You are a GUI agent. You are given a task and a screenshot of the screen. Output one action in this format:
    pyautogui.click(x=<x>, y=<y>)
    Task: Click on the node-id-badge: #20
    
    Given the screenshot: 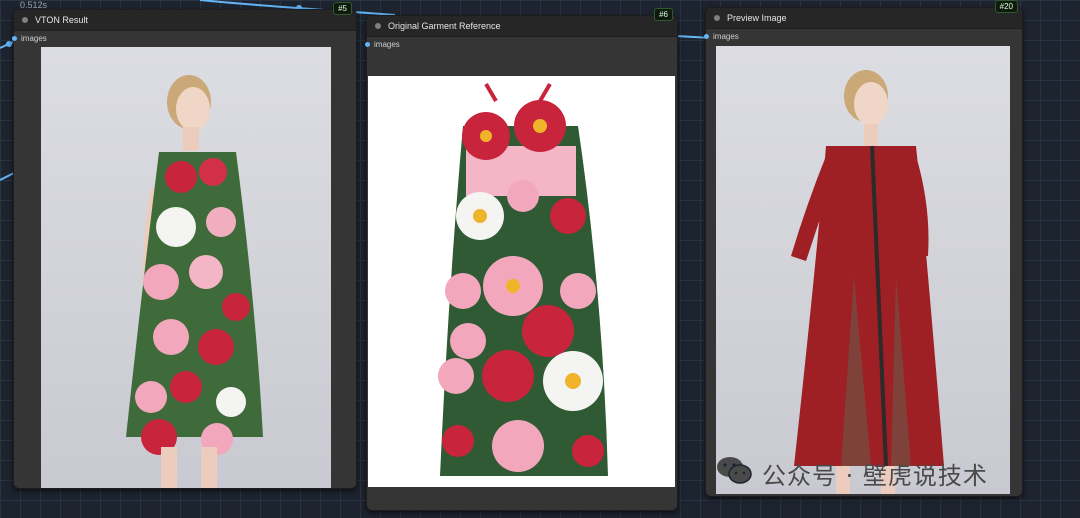 What is the action you would take?
    pyautogui.click(x=1006, y=6)
    